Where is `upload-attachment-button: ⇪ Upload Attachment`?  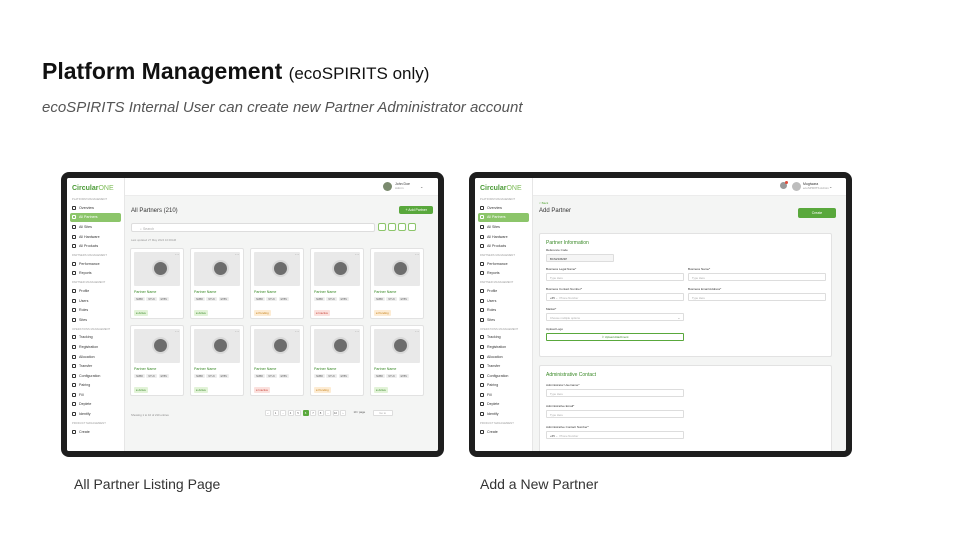 upload-attachment-button: ⇪ Upload Attachment is located at coordinates (615, 336).